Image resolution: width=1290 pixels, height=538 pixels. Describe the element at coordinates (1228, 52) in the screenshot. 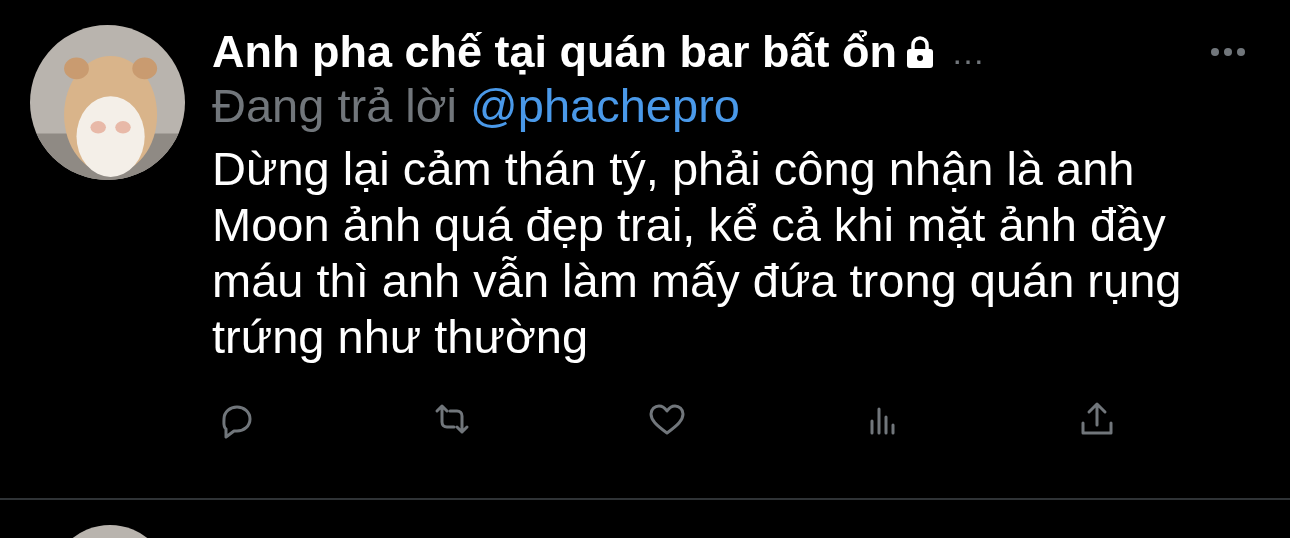

I see `more-options-icon` at that location.